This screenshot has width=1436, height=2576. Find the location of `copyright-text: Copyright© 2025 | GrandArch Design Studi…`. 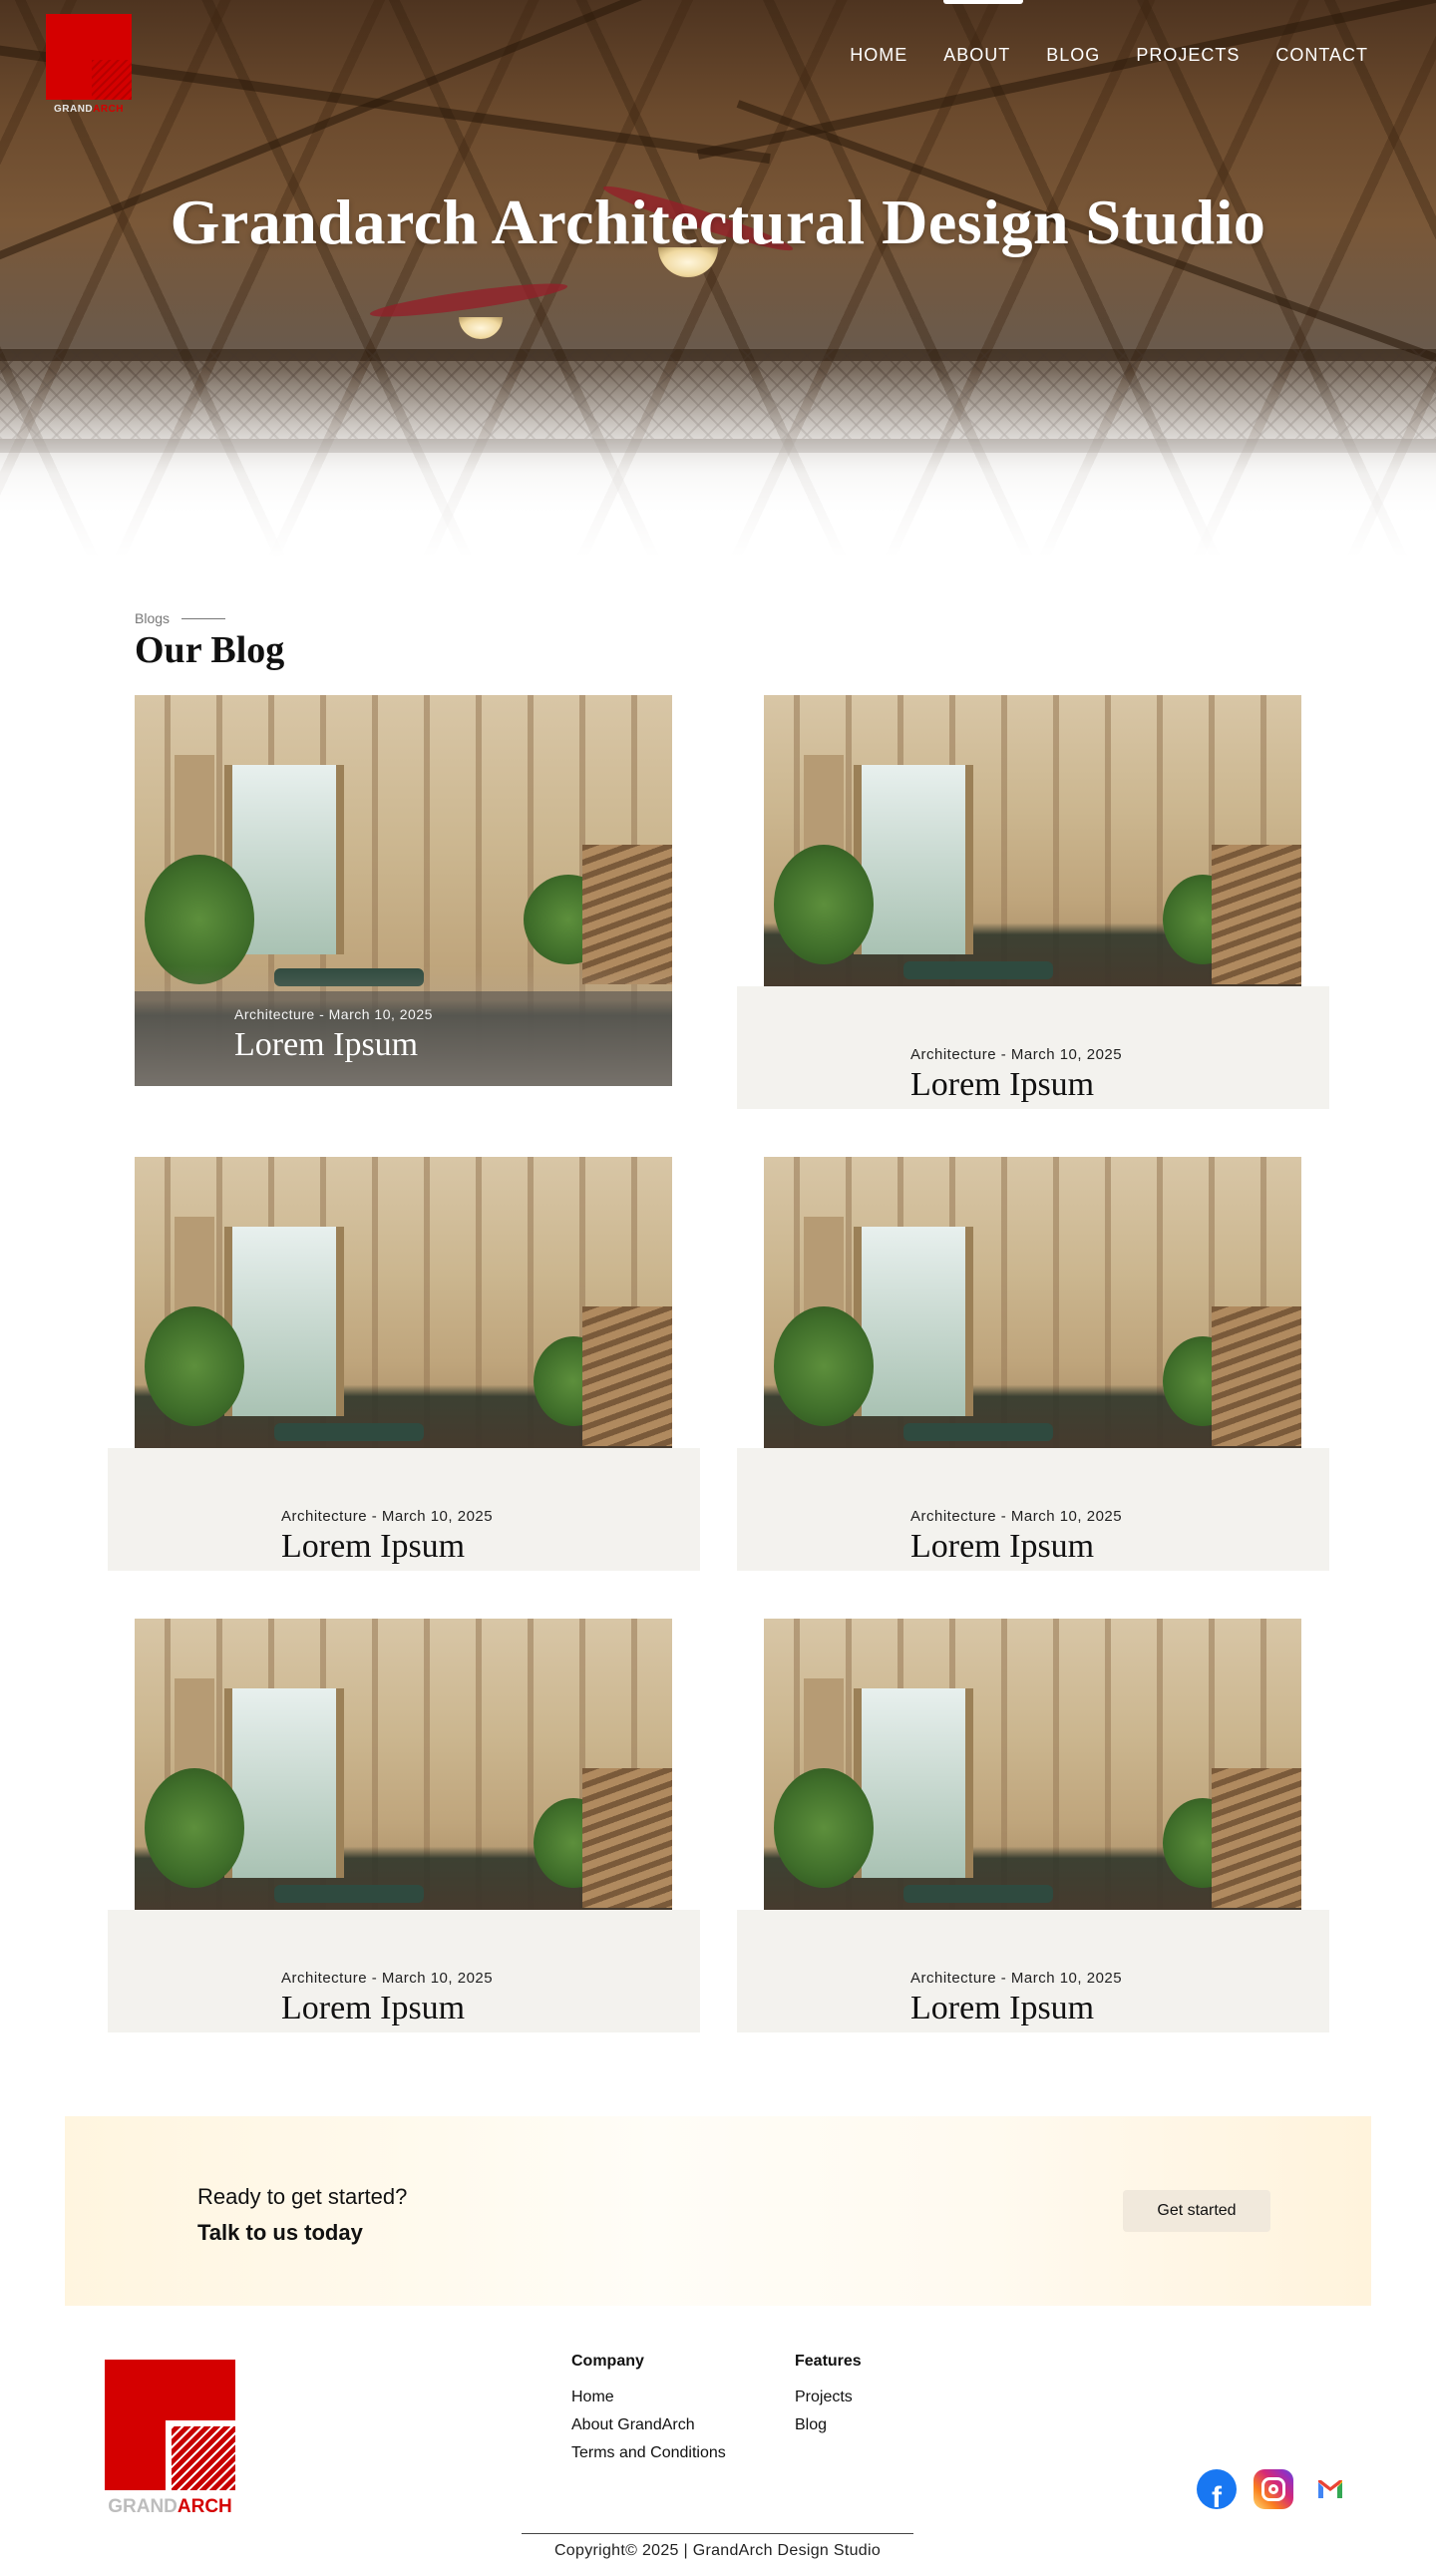

copyright-text: Copyright© 2025 | GrandArch Design Studi… is located at coordinates (717, 2551).